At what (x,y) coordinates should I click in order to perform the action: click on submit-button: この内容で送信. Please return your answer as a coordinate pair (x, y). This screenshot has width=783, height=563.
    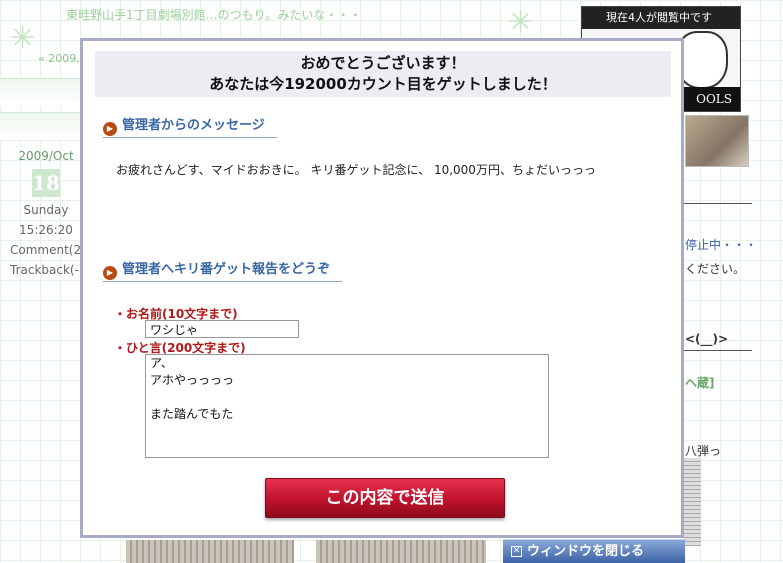
    Looking at the image, I should click on (385, 498).